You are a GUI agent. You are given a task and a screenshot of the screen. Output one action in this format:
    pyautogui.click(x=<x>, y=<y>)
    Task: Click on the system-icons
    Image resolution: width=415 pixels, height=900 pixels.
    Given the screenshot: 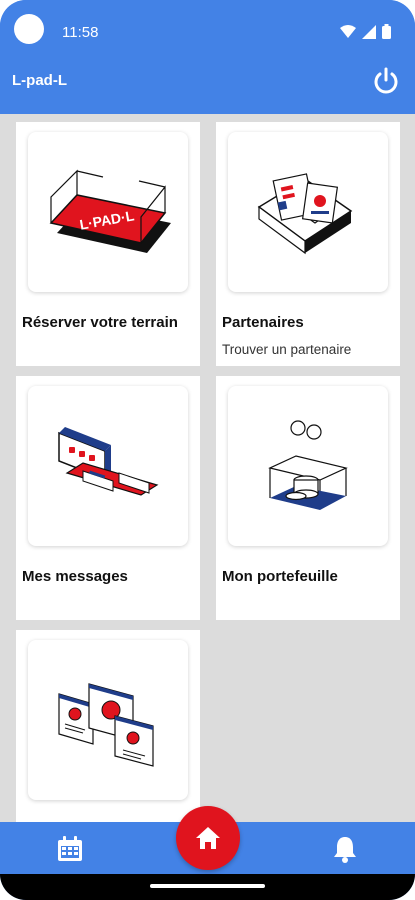 What is the action you would take?
    pyautogui.click(x=365, y=31)
    